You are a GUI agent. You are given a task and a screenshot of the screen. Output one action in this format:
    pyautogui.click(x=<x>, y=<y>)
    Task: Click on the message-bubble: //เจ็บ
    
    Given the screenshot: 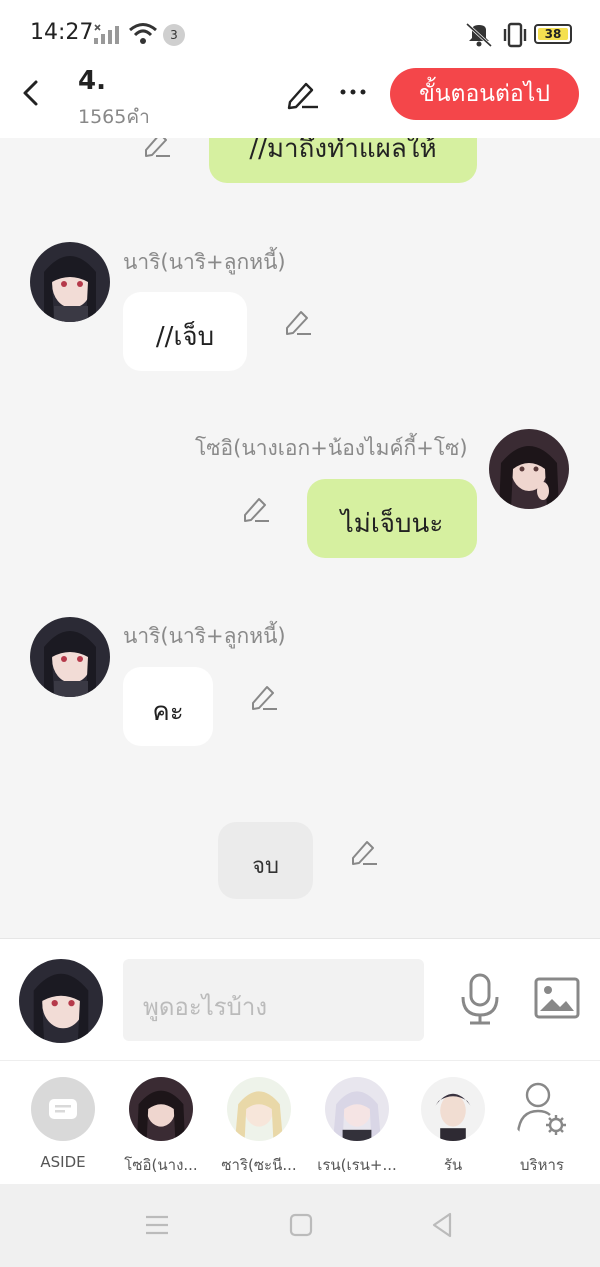 What is the action you would take?
    pyautogui.click(x=185, y=331)
    